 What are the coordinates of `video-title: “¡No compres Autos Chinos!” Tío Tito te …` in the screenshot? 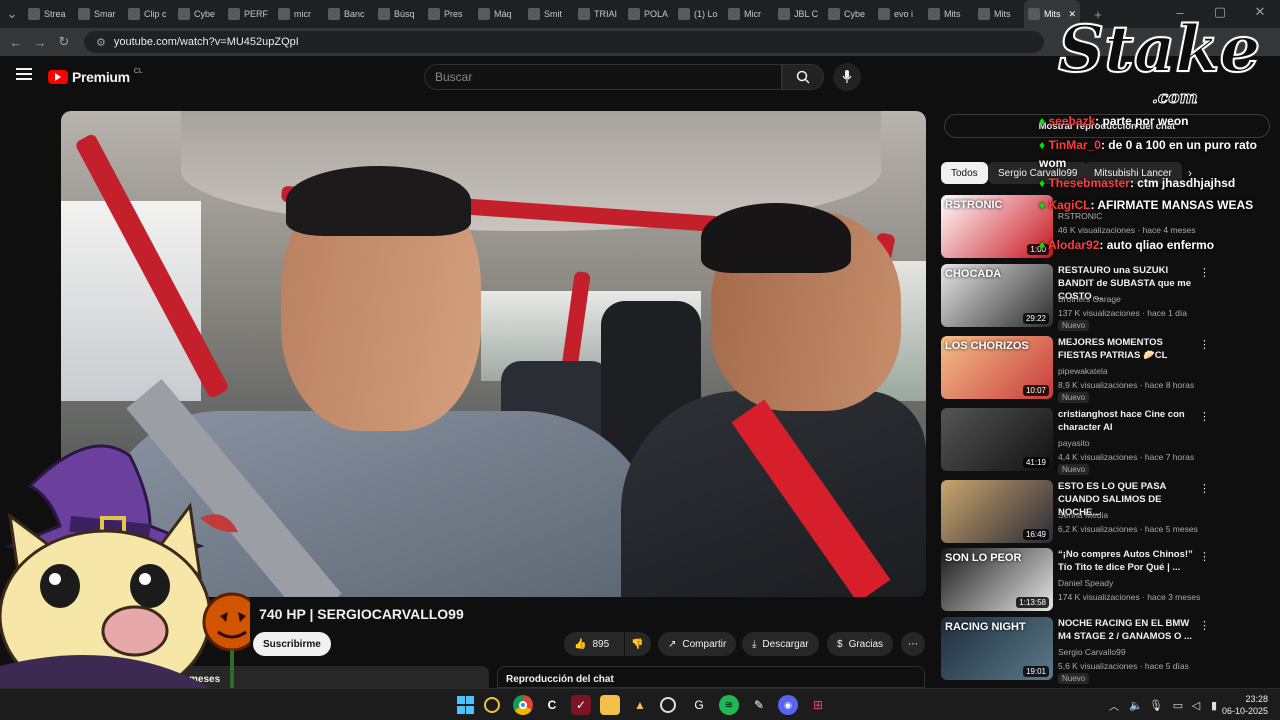 It's located at (1128, 561).